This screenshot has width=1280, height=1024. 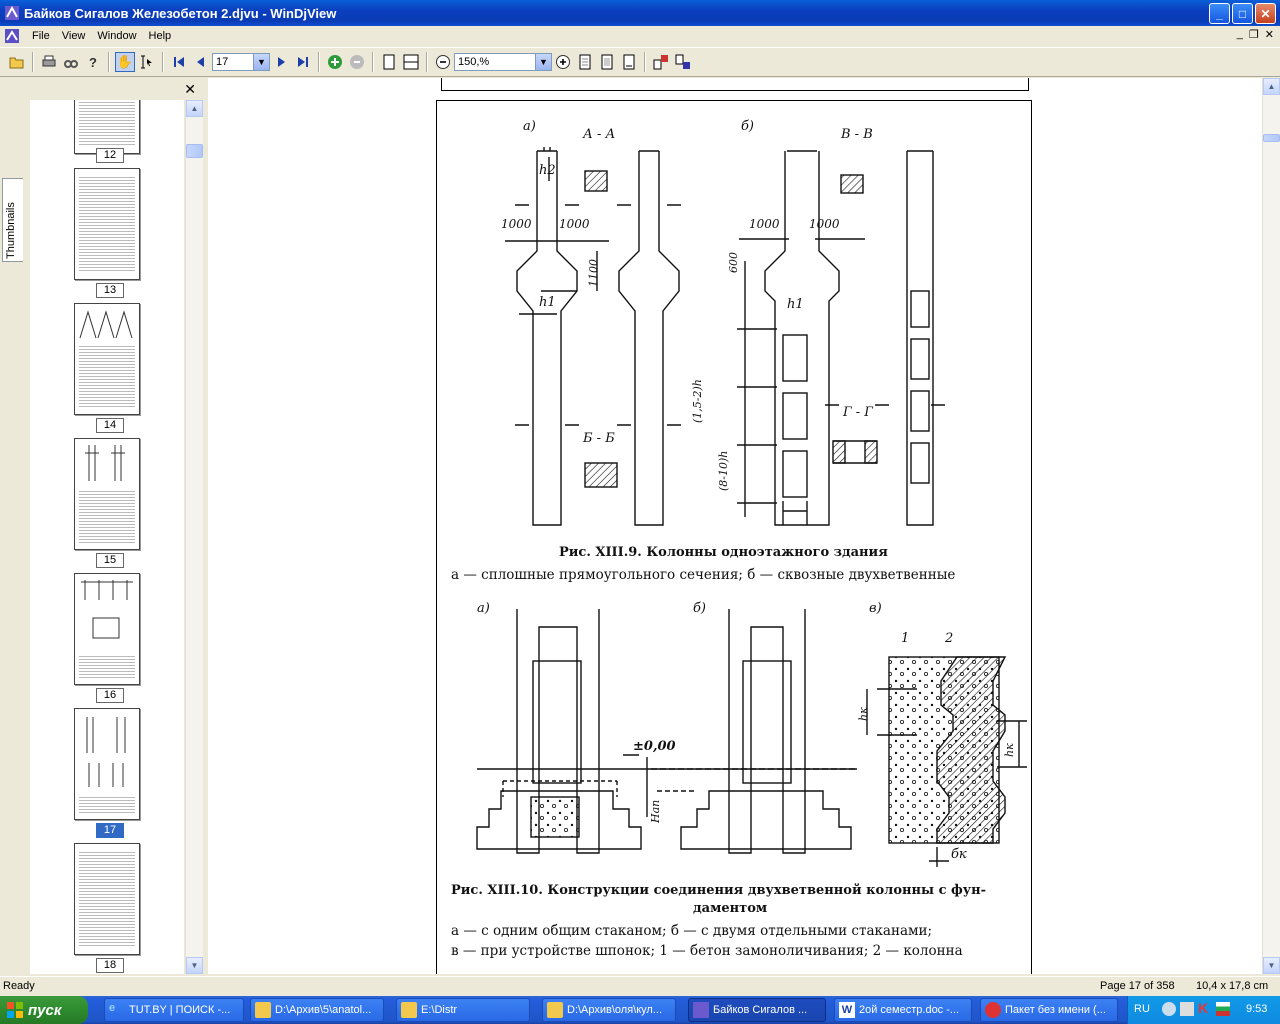 What do you see at coordinates (190, 89) in the screenshot?
I see `close-panel-icon: ✕` at bounding box center [190, 89].